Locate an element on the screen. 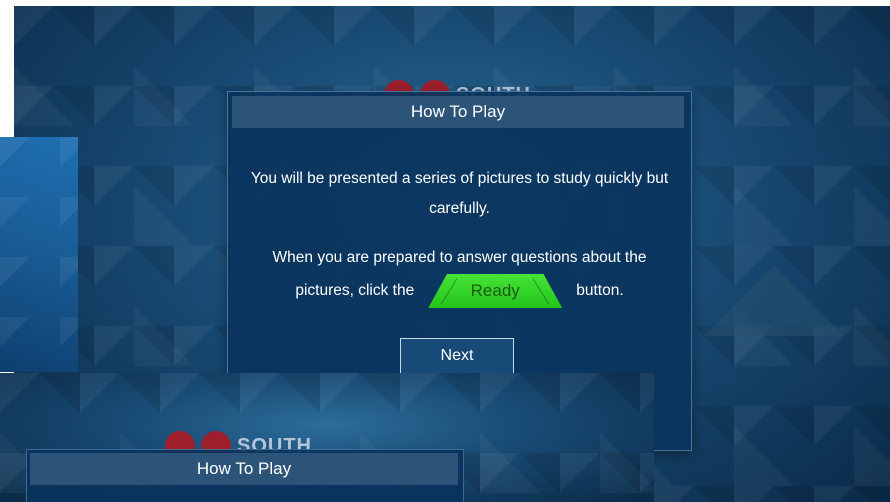 The height and width of the screenshot is (502, 890). instructions-paragraph-2-line-2: pictures, click the Ready button. is located at coordinates (459, 291).